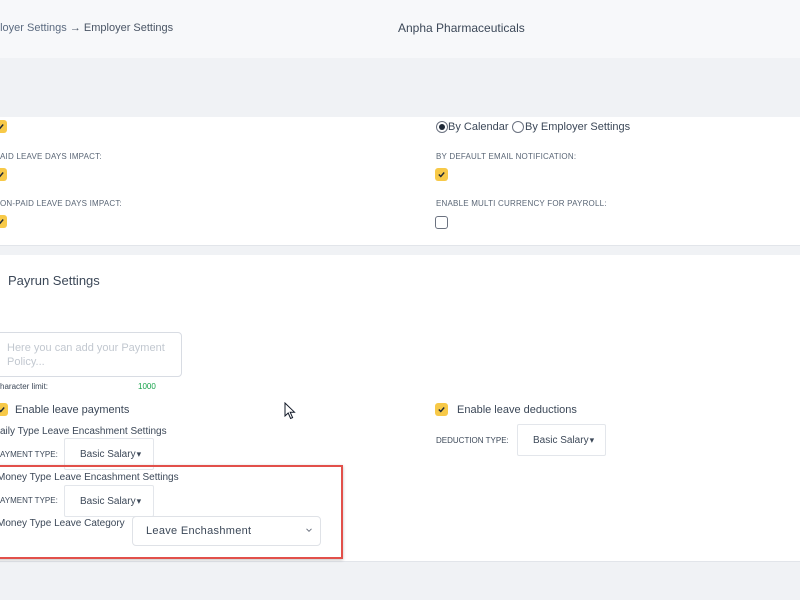 Image resolution: width=800 pixels, height=600 pixels. I want to click on radio-by-employer-settings, so click(518, 127).